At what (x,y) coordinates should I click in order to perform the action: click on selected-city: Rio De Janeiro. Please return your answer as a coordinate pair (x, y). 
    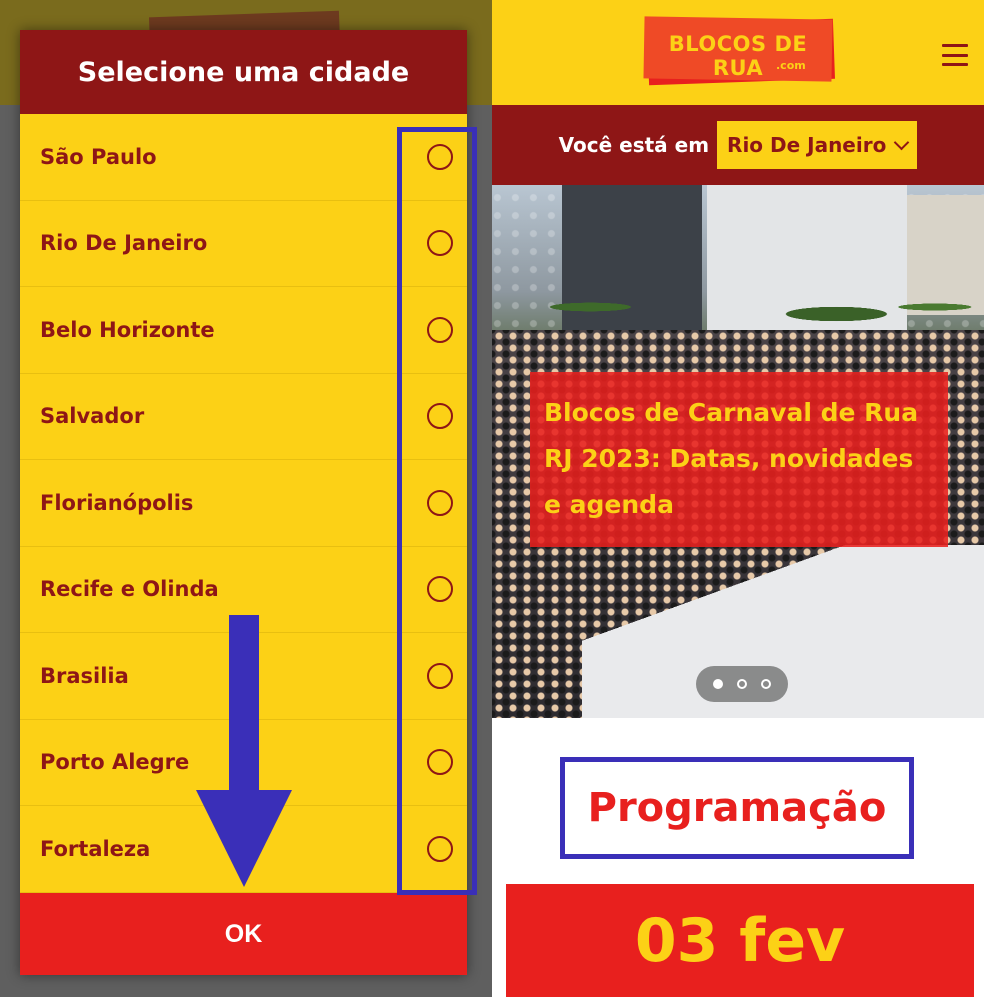
    Looking at the image, I should click on (807, 145).